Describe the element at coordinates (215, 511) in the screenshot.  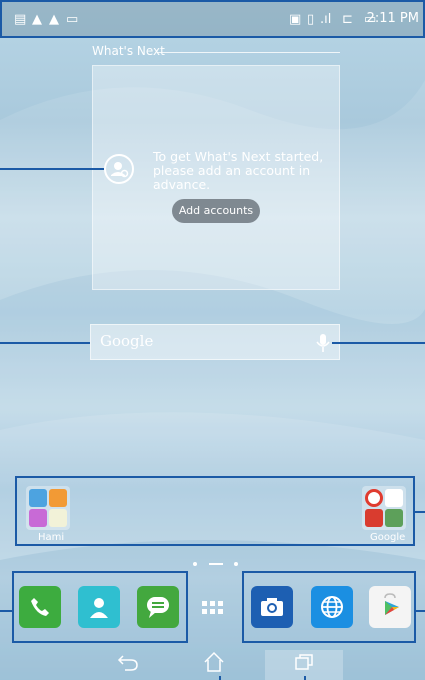
I see `folder-row` at that location.